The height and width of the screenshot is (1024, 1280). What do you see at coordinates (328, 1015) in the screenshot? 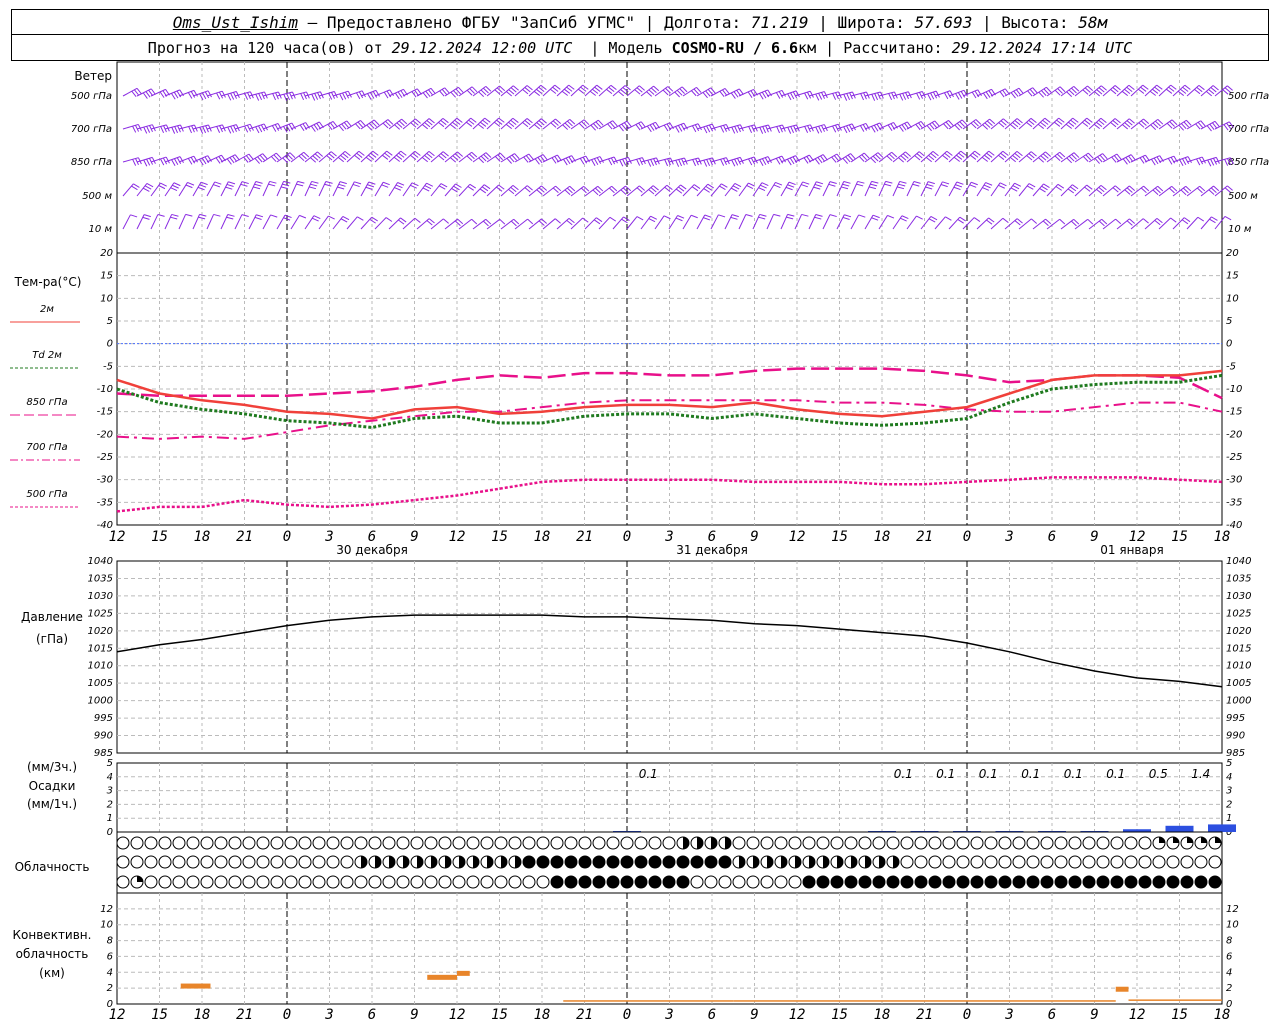
I see `hour-label-bottom: 3` at bounding box center [328, 1015].